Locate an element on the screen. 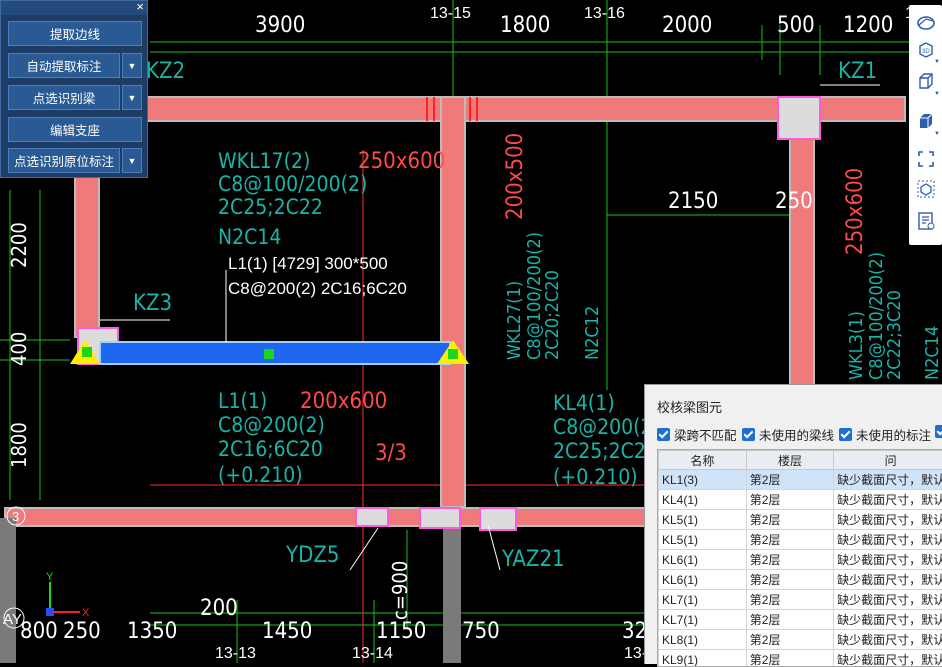 The width and height of the screenshot is (942, 667). checkbox-unused-beam-lines: 未使用的梁线 is located at coordinates (788, 434).